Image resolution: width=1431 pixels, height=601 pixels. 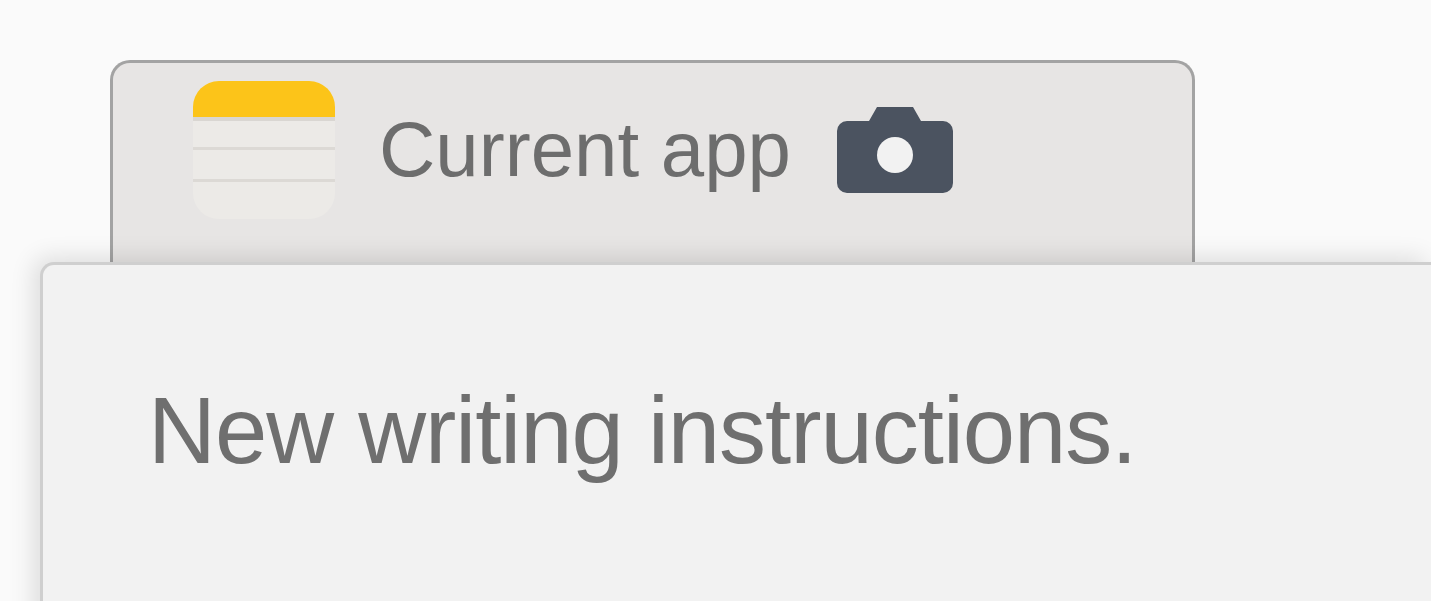 What do you see at coordinates (894, 149) in the screenshot?
I see `camera-icon` at bounding box center [894, 149].